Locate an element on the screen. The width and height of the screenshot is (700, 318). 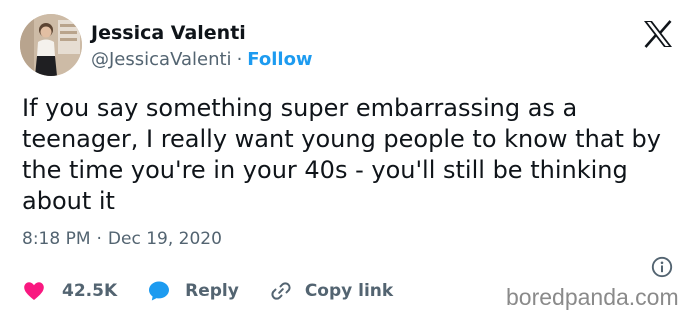
link-icon is located at coordinates (281, 291).